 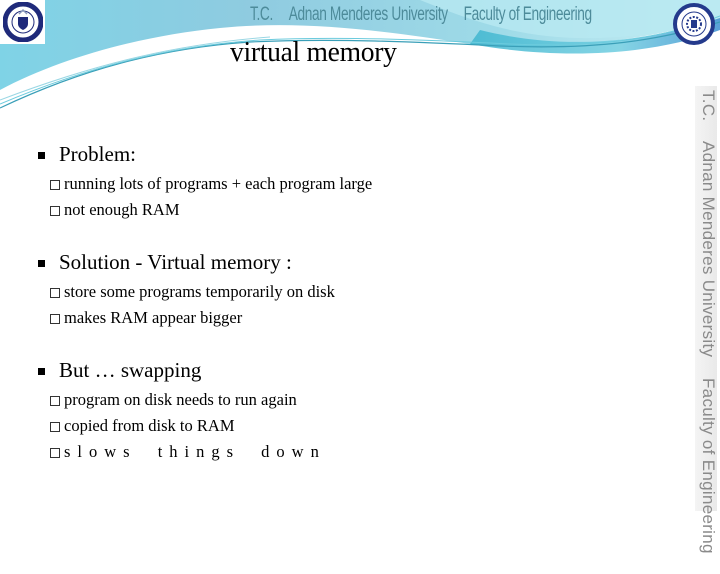 I want to click on sub-bullet: store some programs temporarily on disk, so click(x=192, y=292).